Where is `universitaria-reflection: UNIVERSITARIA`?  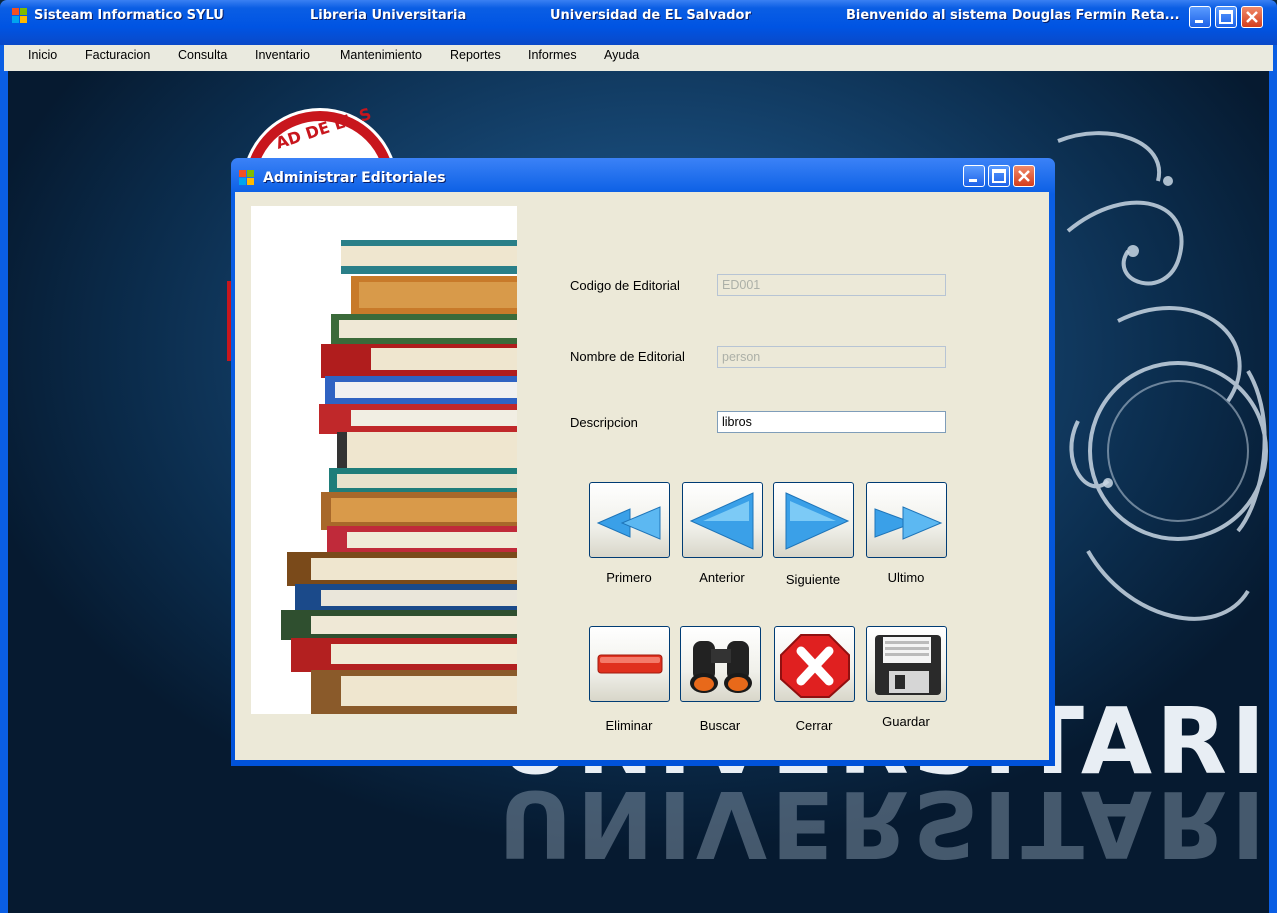 universitaria-reflection: UNIVERSITARIA is located at coordinates (883, 823).